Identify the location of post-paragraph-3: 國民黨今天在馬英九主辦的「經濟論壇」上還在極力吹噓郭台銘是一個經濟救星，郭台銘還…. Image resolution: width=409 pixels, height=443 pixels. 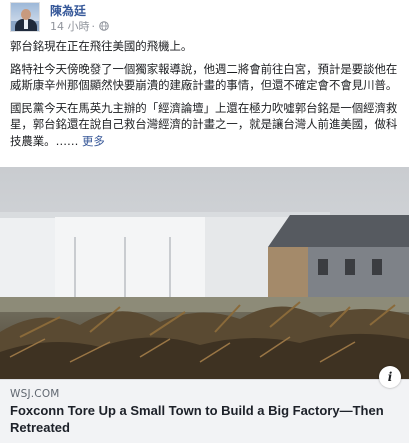
(206, 124).